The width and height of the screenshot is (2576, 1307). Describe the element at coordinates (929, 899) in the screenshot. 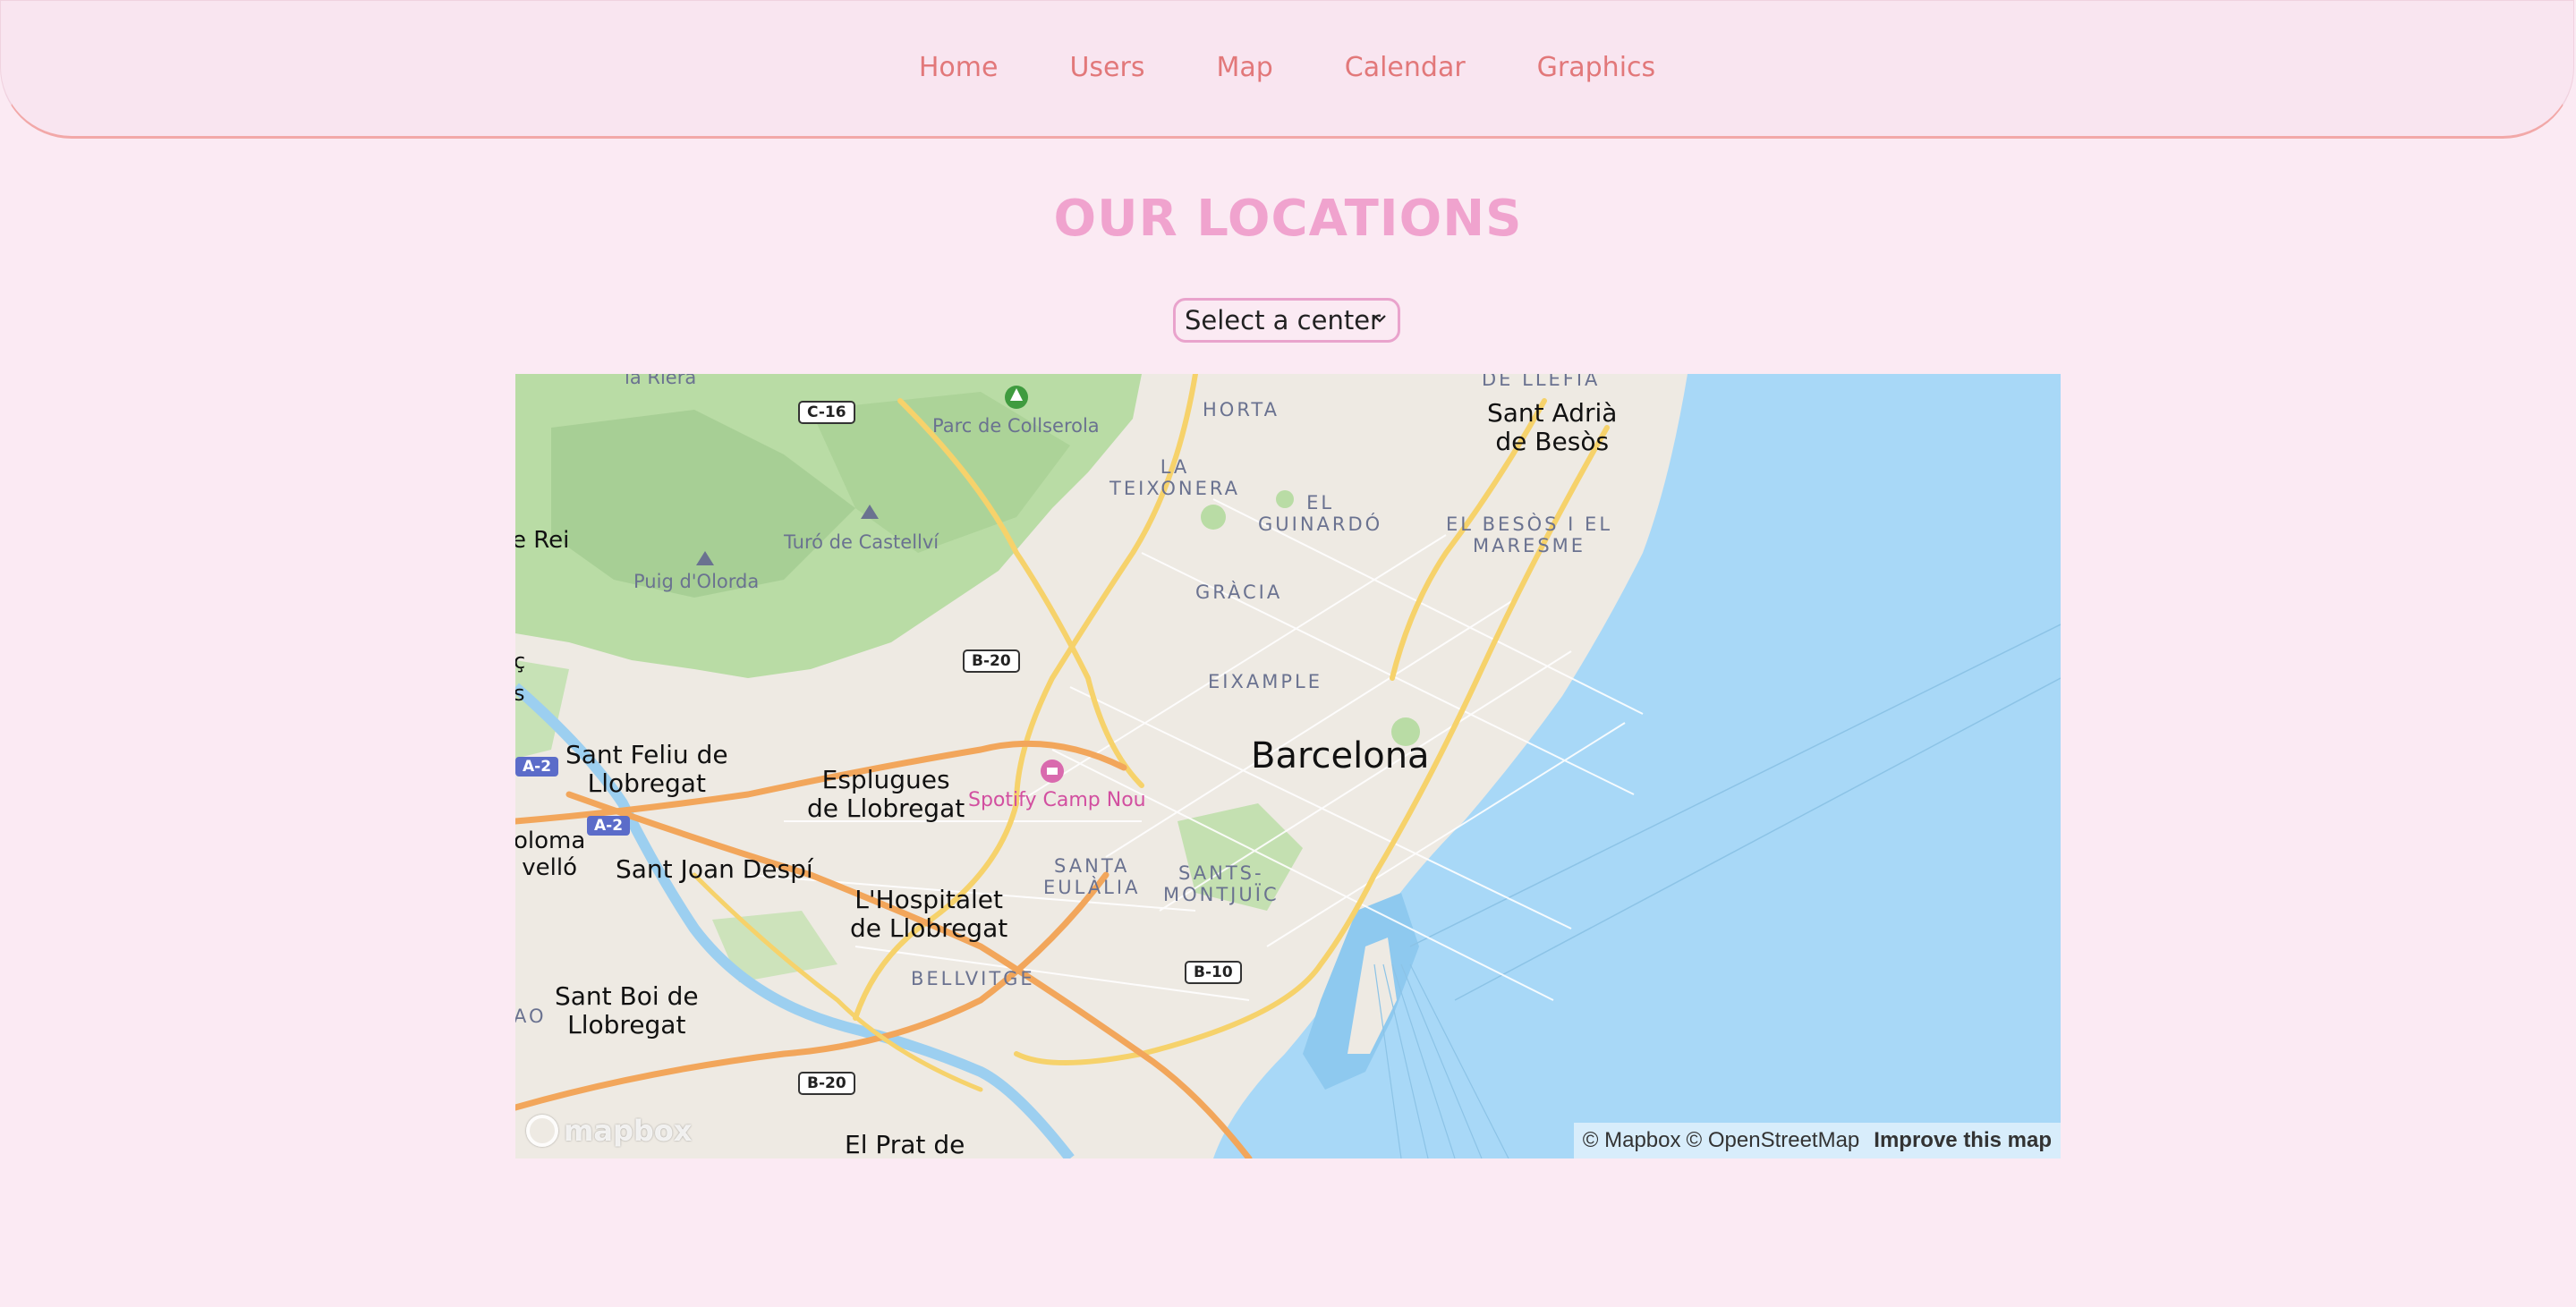

I see `map-label-hospitalet-line1: L'Hospitalet` at that location.